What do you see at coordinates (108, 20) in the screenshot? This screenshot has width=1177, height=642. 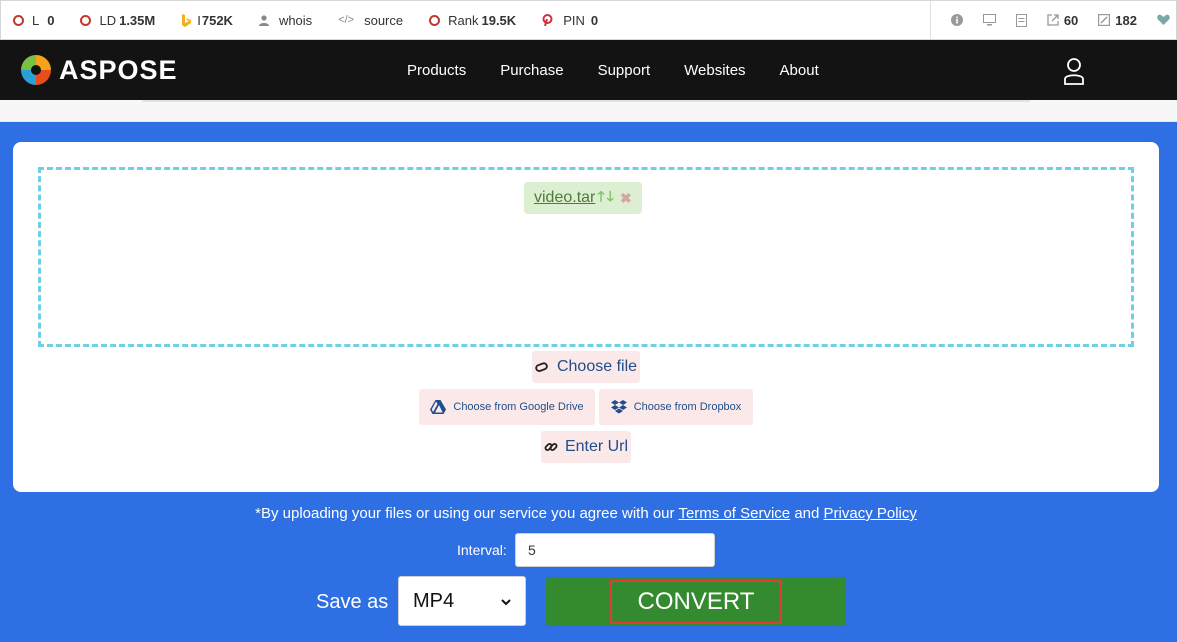 I see `seo-ld-label: LD` at bounding box center [108, 20].